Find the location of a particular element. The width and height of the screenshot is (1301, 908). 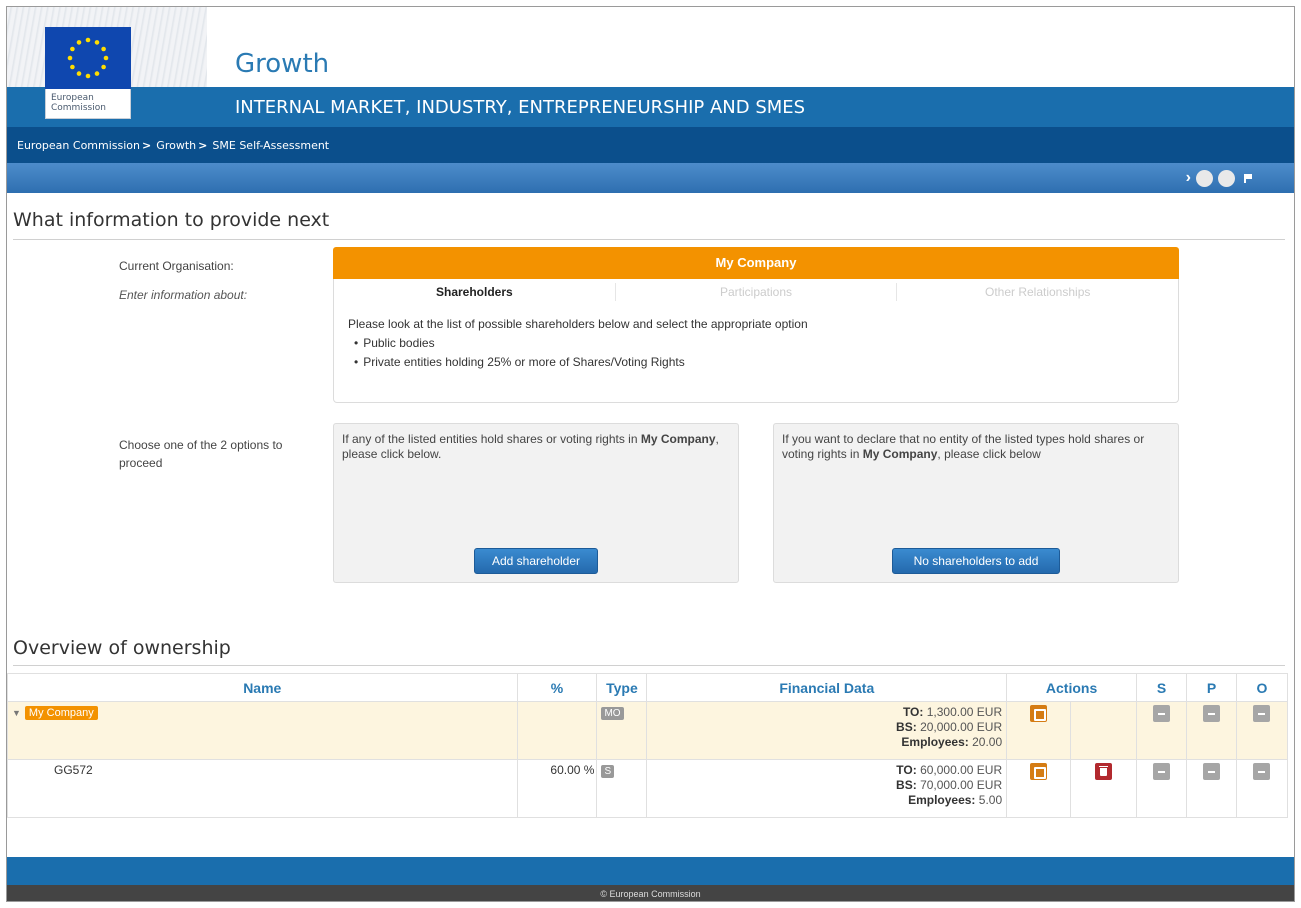

bs-value: 70,000.00 EUR is located at coordinates (961, 785).